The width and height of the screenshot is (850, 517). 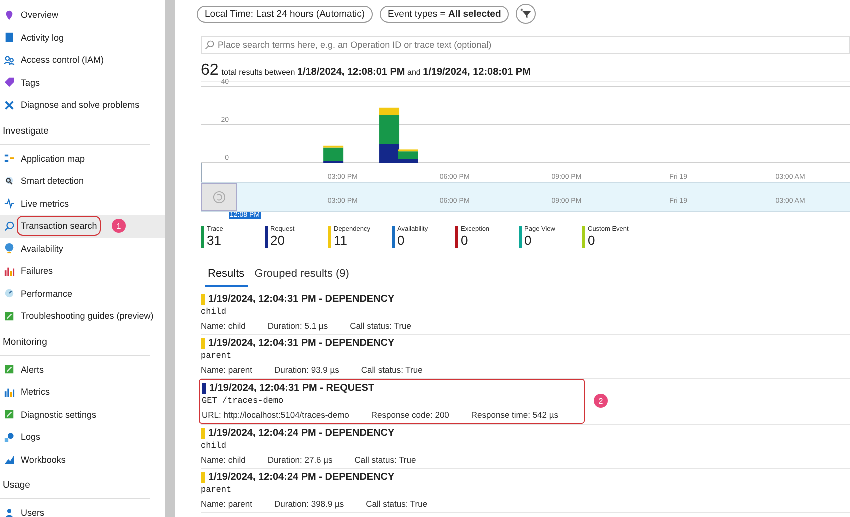 I want to click on nodes-icon, so click(x=9, y=158).